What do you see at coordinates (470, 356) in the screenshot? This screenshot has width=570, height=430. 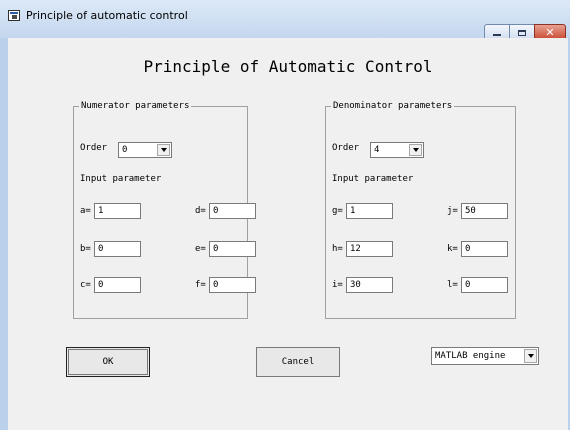 I see `engine-select-value: MATLAB engine` at bounding box center [470, 356].